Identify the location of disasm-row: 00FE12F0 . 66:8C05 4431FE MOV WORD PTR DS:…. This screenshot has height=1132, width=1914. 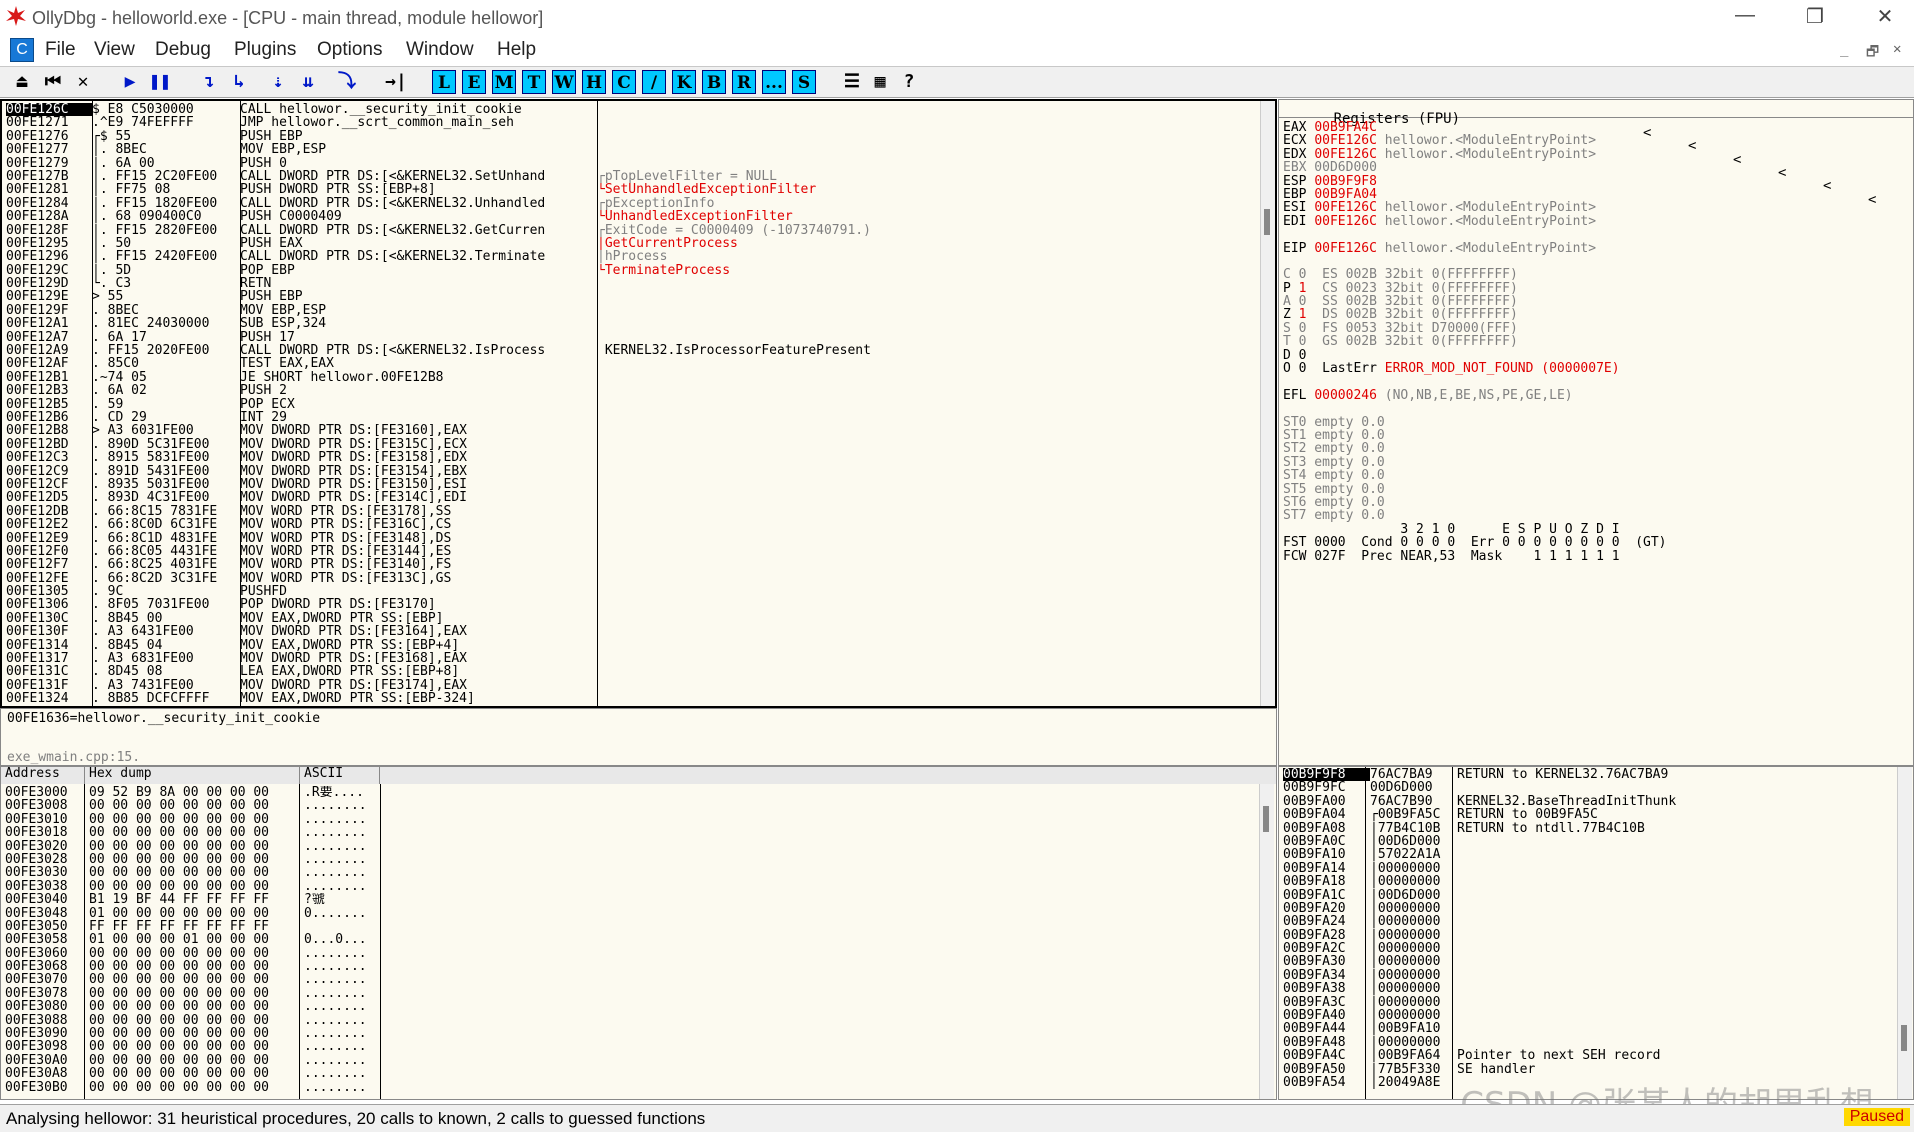
(438, 551).